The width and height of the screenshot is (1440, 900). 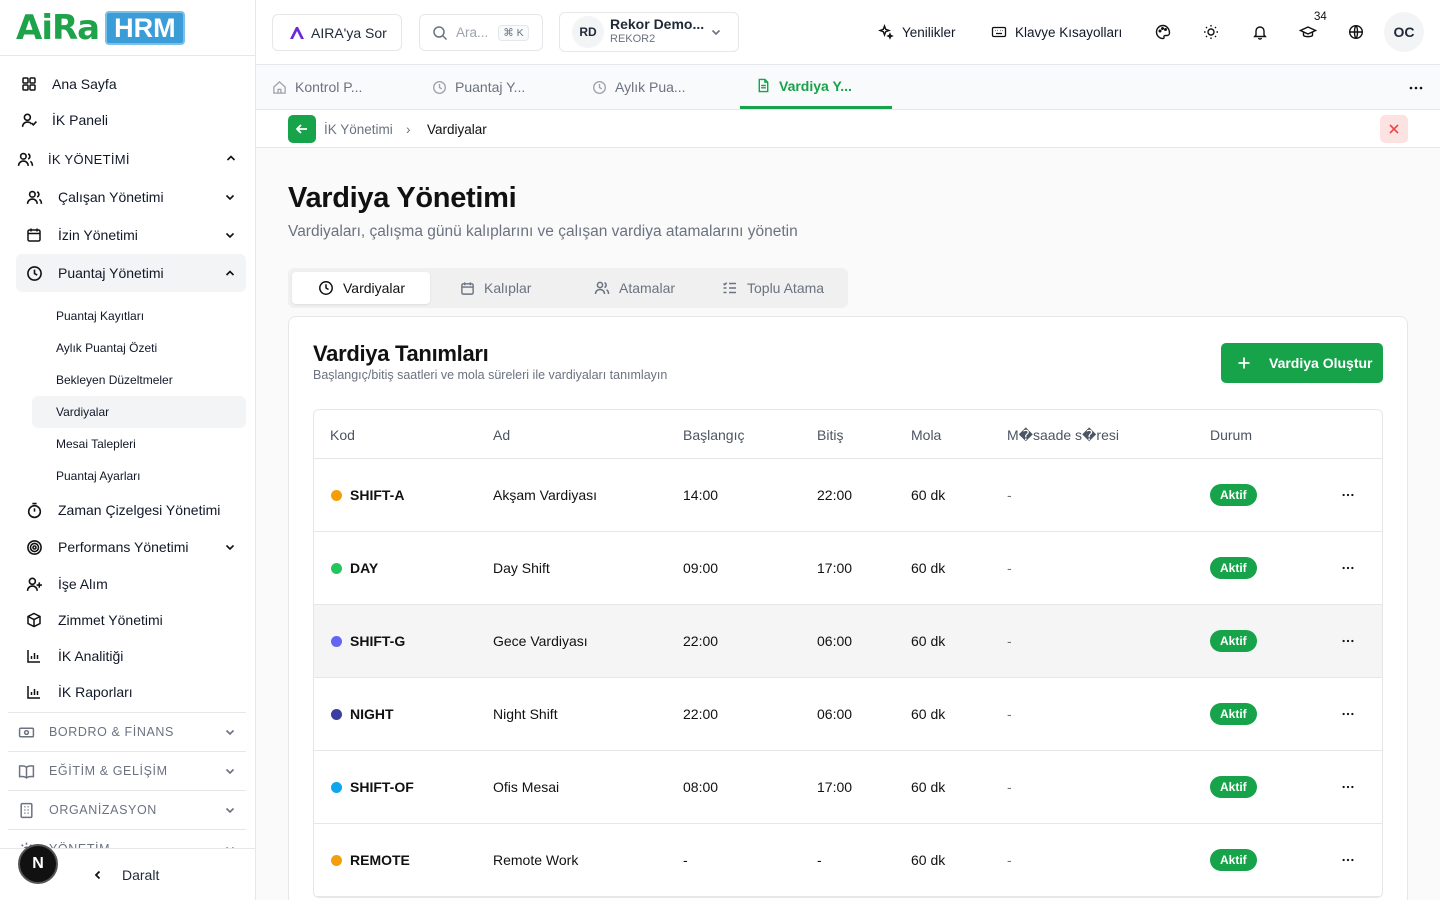 What do you see at coordinates (1163, 32) in the screenshot?
I see `palette-icon` at bounding box center [1163, 32].